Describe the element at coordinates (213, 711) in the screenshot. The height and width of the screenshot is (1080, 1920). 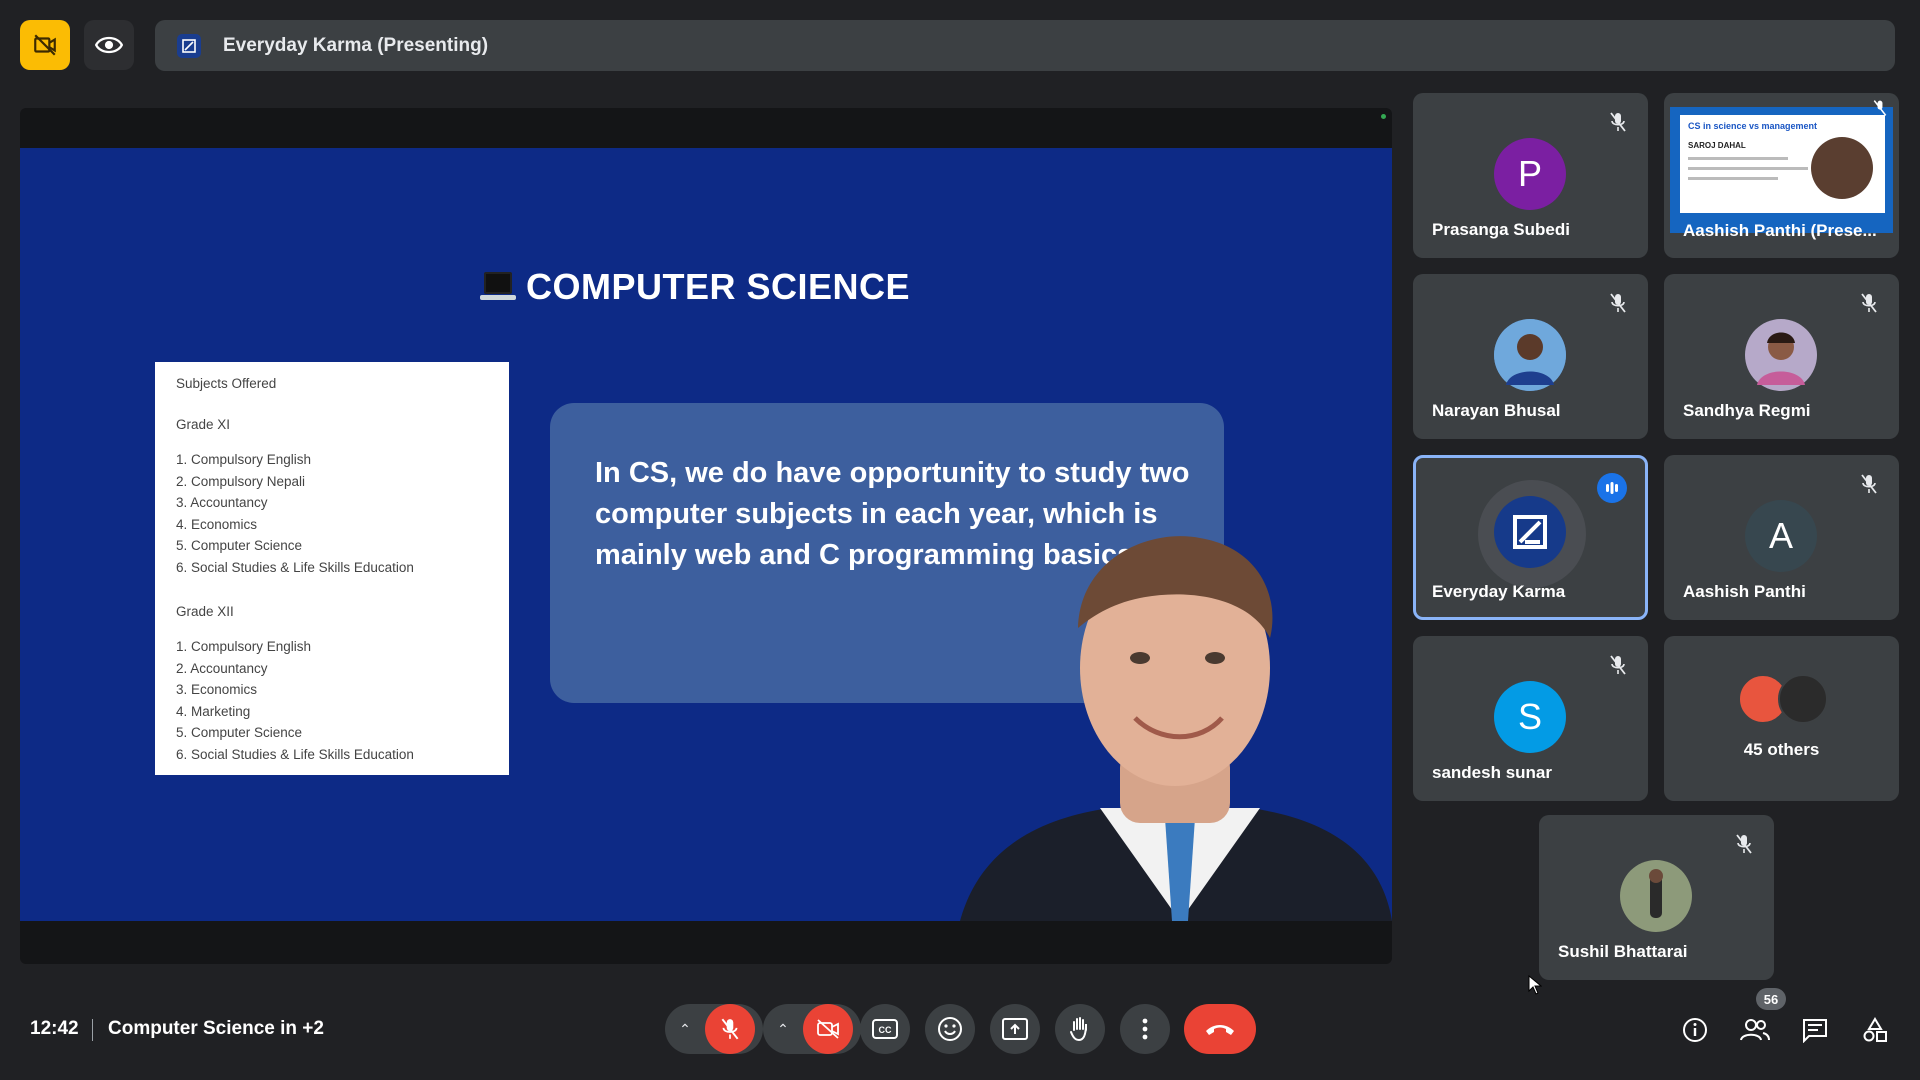
I see `list-item: 4. Marketing` at that location.